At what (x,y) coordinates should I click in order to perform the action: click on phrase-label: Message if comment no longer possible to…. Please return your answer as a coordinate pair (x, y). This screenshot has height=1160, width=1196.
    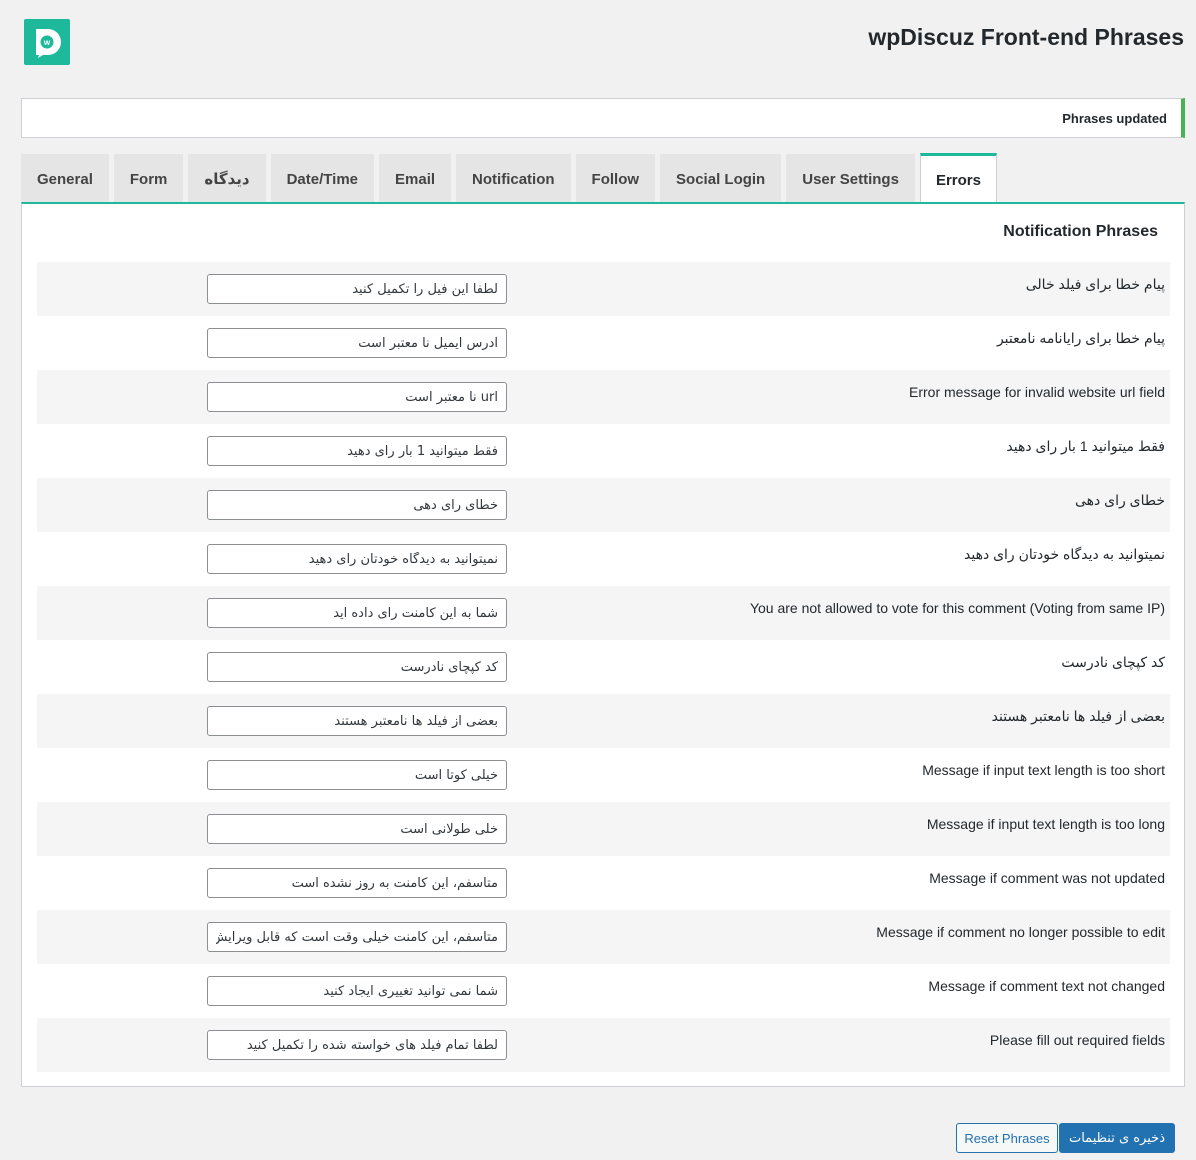
    Looking at the image, I should click on (1020, 932).